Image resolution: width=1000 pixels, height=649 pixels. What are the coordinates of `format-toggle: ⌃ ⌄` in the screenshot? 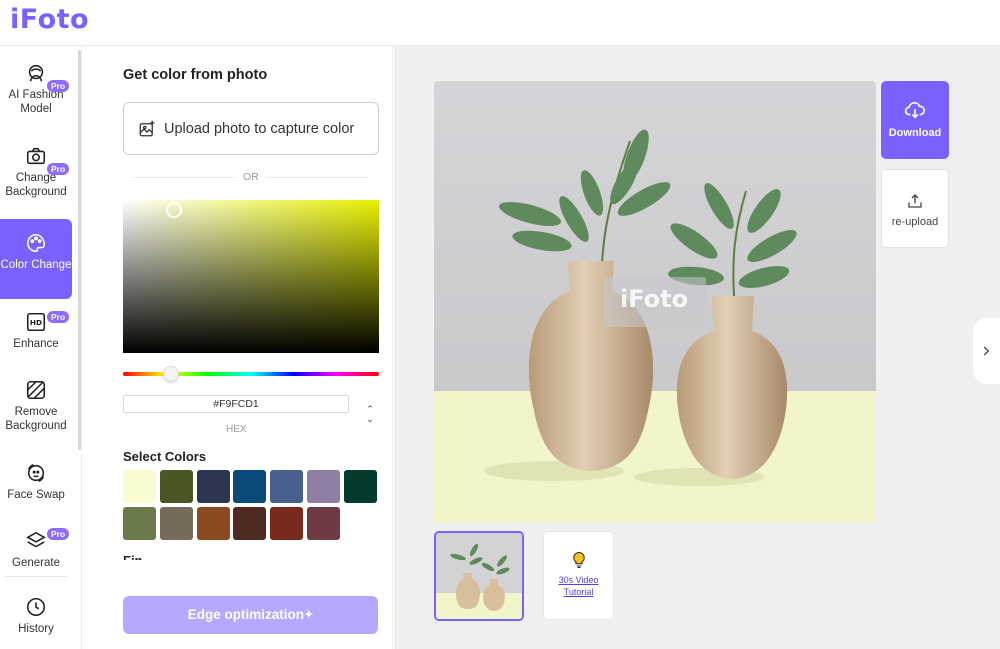 It's located at (370, 415).